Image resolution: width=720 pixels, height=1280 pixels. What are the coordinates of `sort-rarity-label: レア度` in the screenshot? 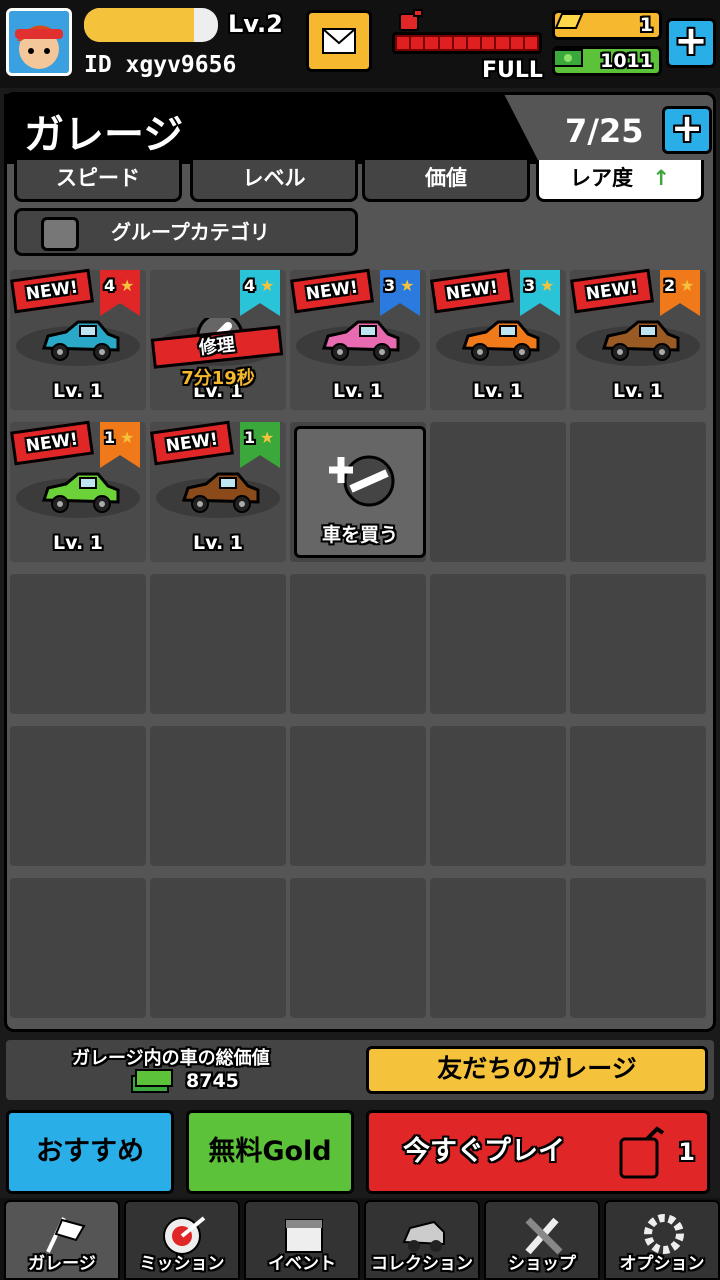 It's located at (602, 178).